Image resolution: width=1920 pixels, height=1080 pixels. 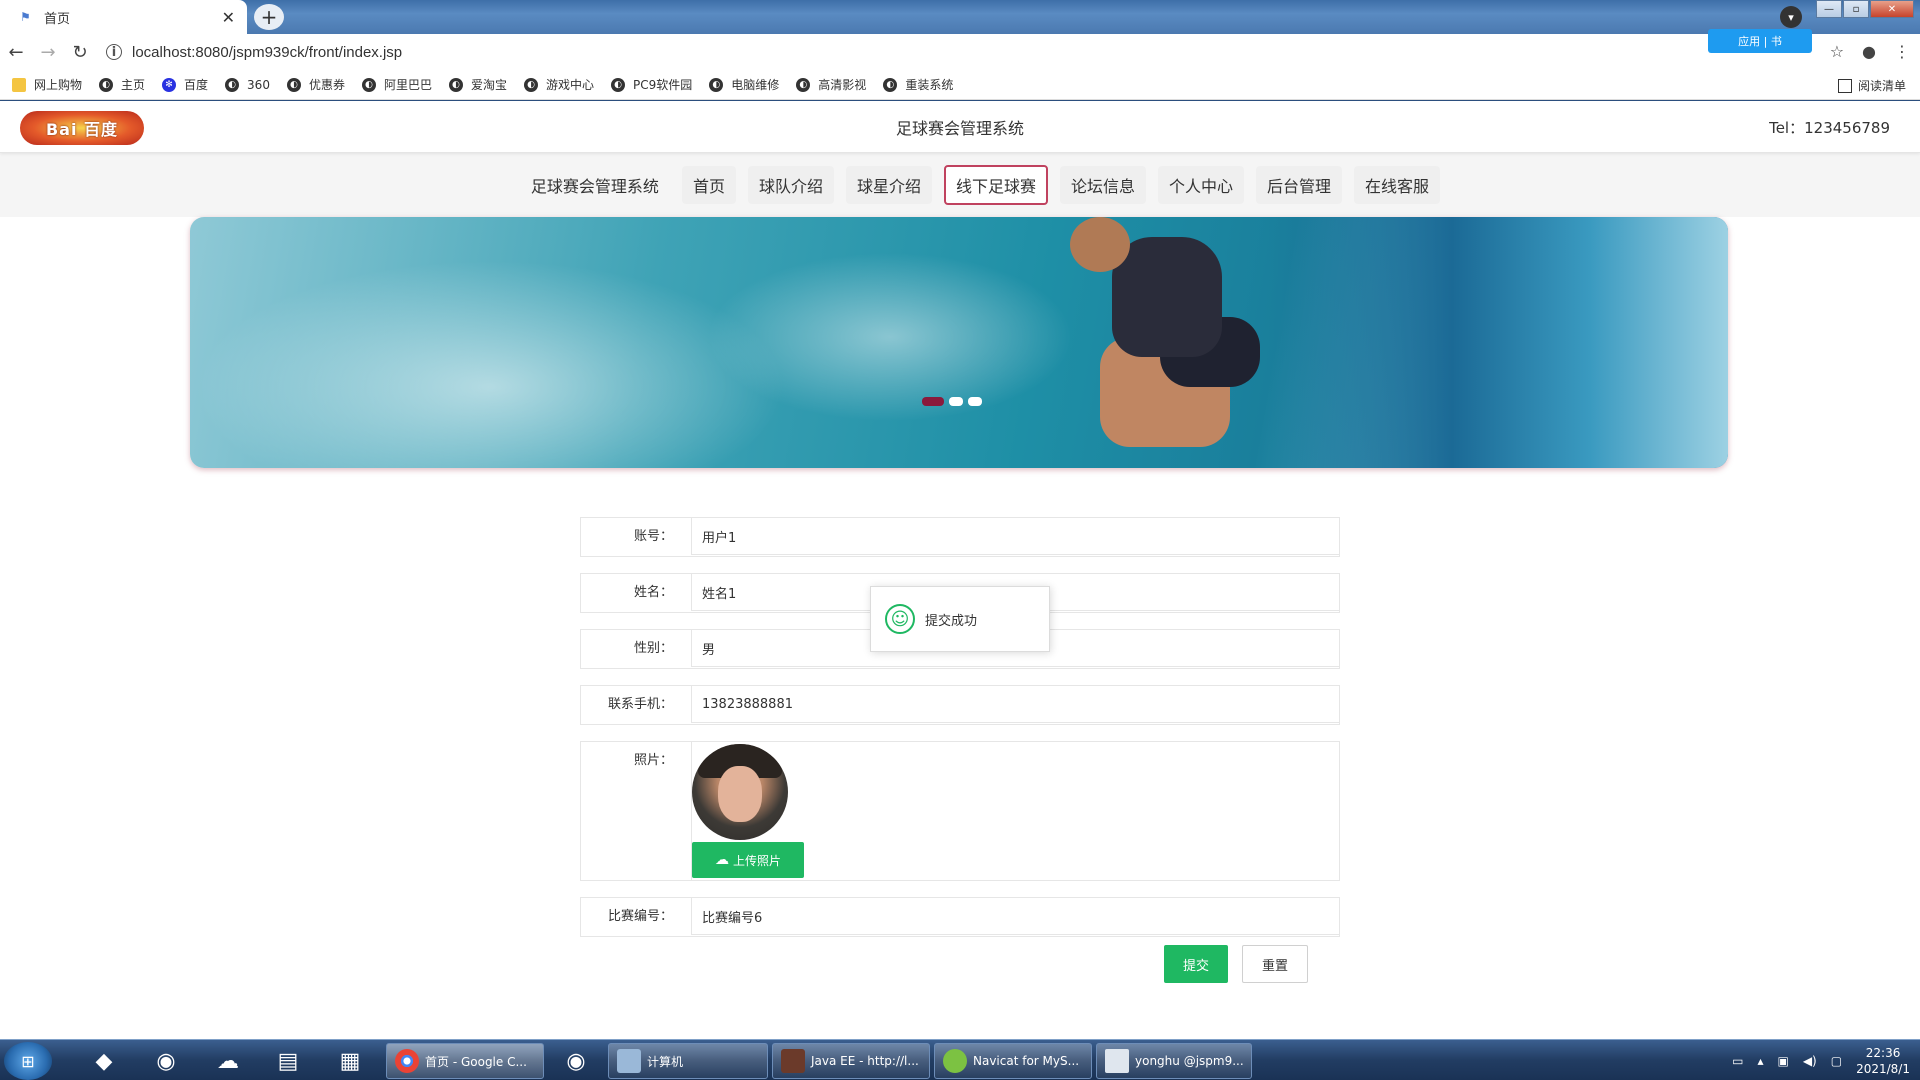 I want to click on clock: 22:36 2021/8/1, so click(x=1883, y=1061).